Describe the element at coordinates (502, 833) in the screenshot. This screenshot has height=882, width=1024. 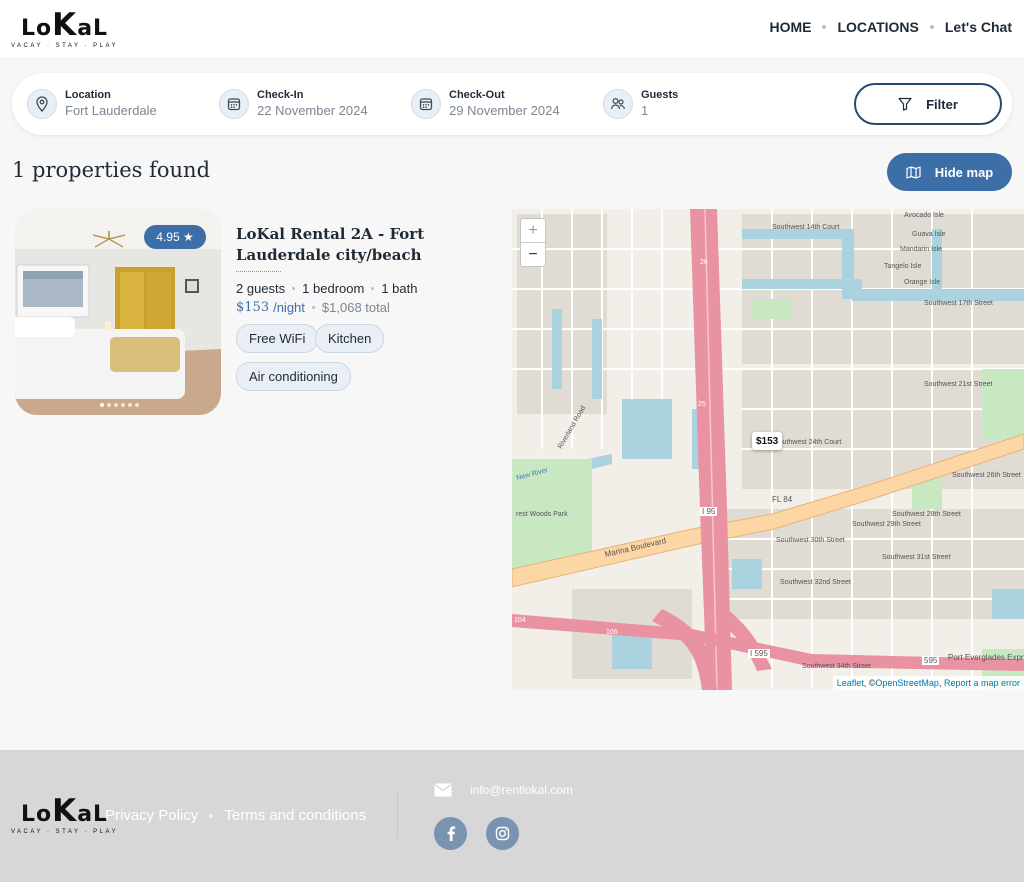
I see `instagram-icon` at that location.